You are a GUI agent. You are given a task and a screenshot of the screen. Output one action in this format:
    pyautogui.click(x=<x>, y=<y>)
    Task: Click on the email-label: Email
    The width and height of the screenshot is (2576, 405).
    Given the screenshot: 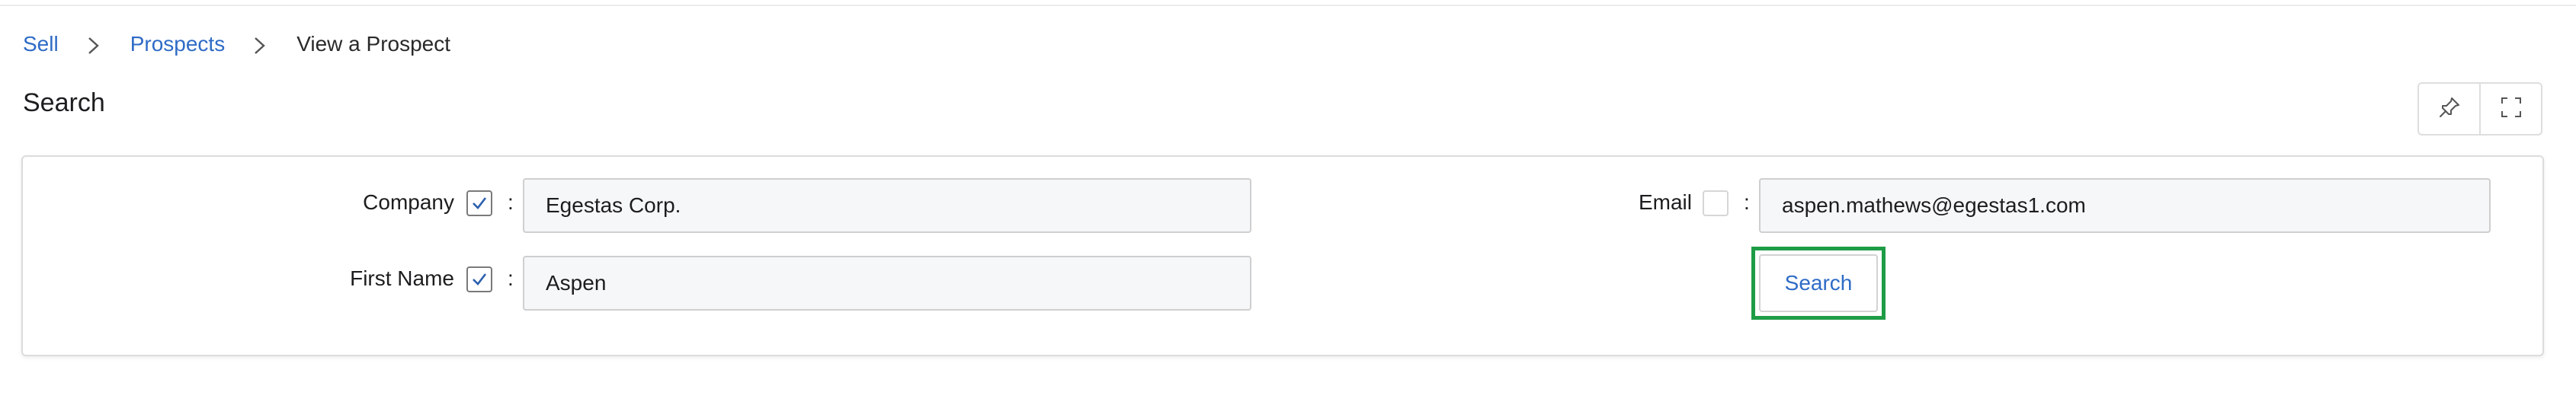 What is the action you would take?
    pyautogui.click(x=1665, y=202)
    